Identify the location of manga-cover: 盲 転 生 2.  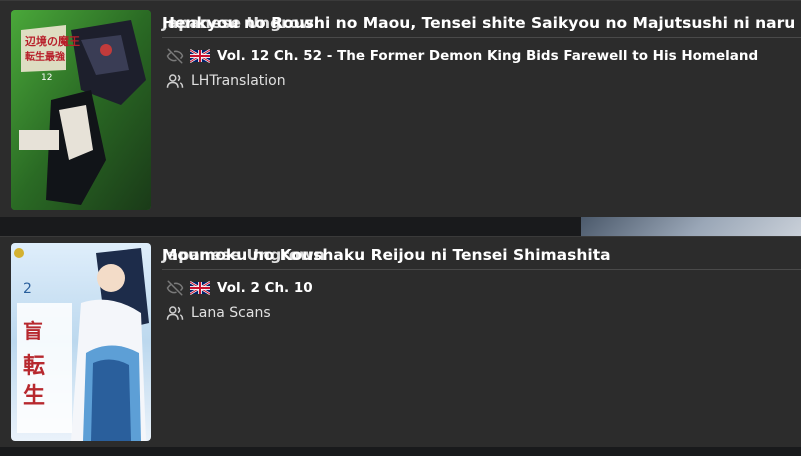
(81, 342).